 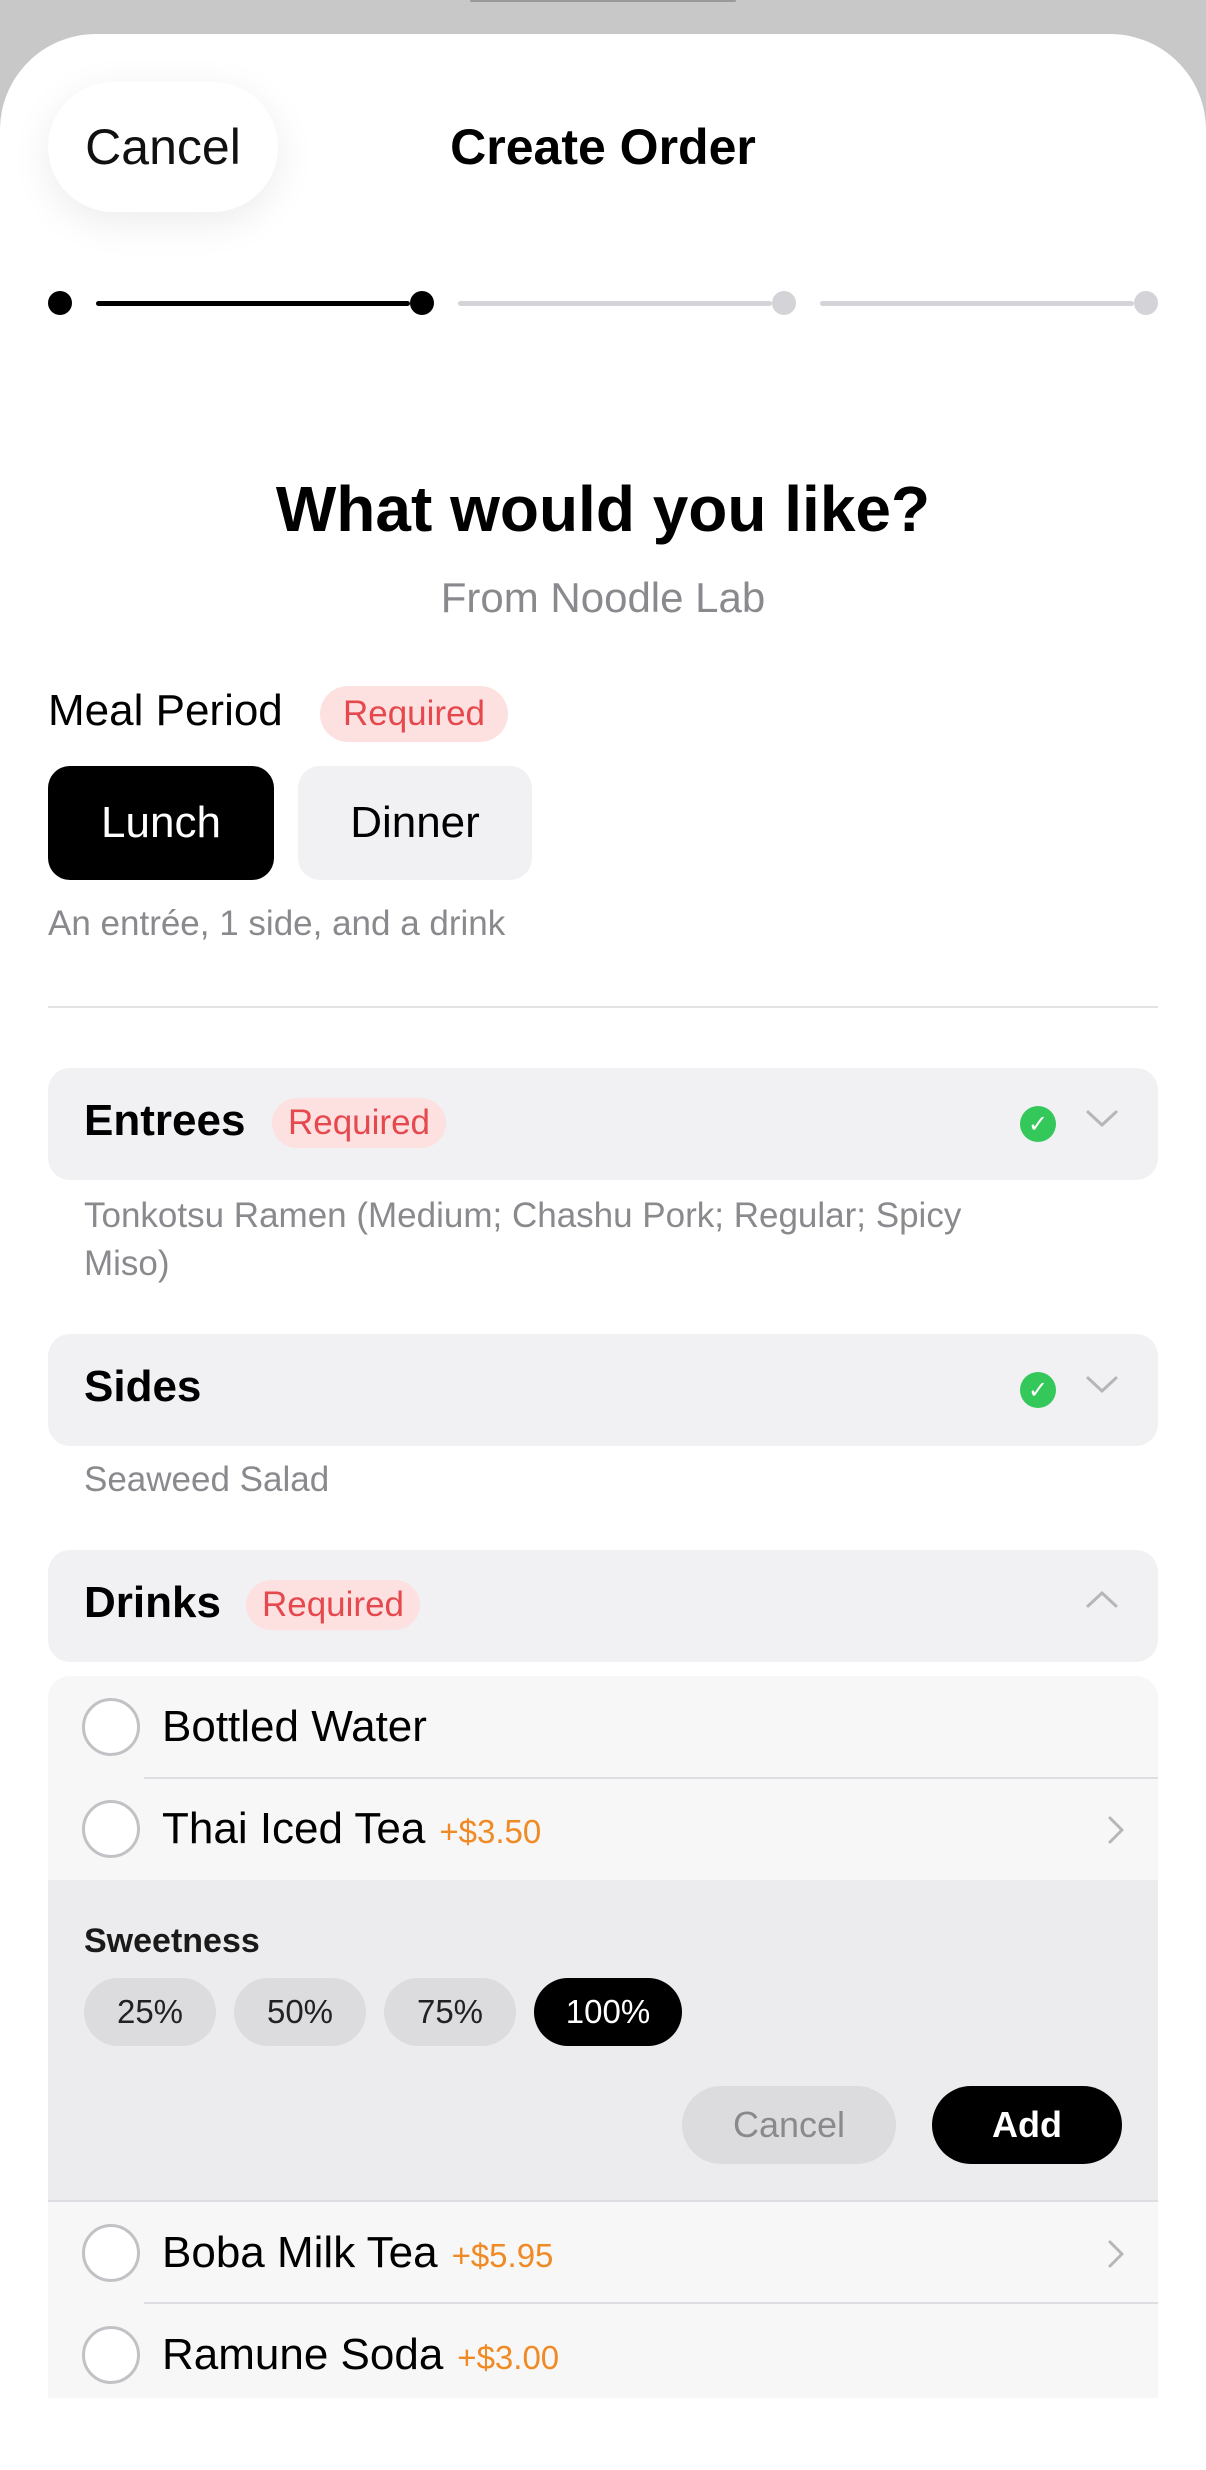 I want to click on item-name: Bottled Water, so click(x=294, y=1726).